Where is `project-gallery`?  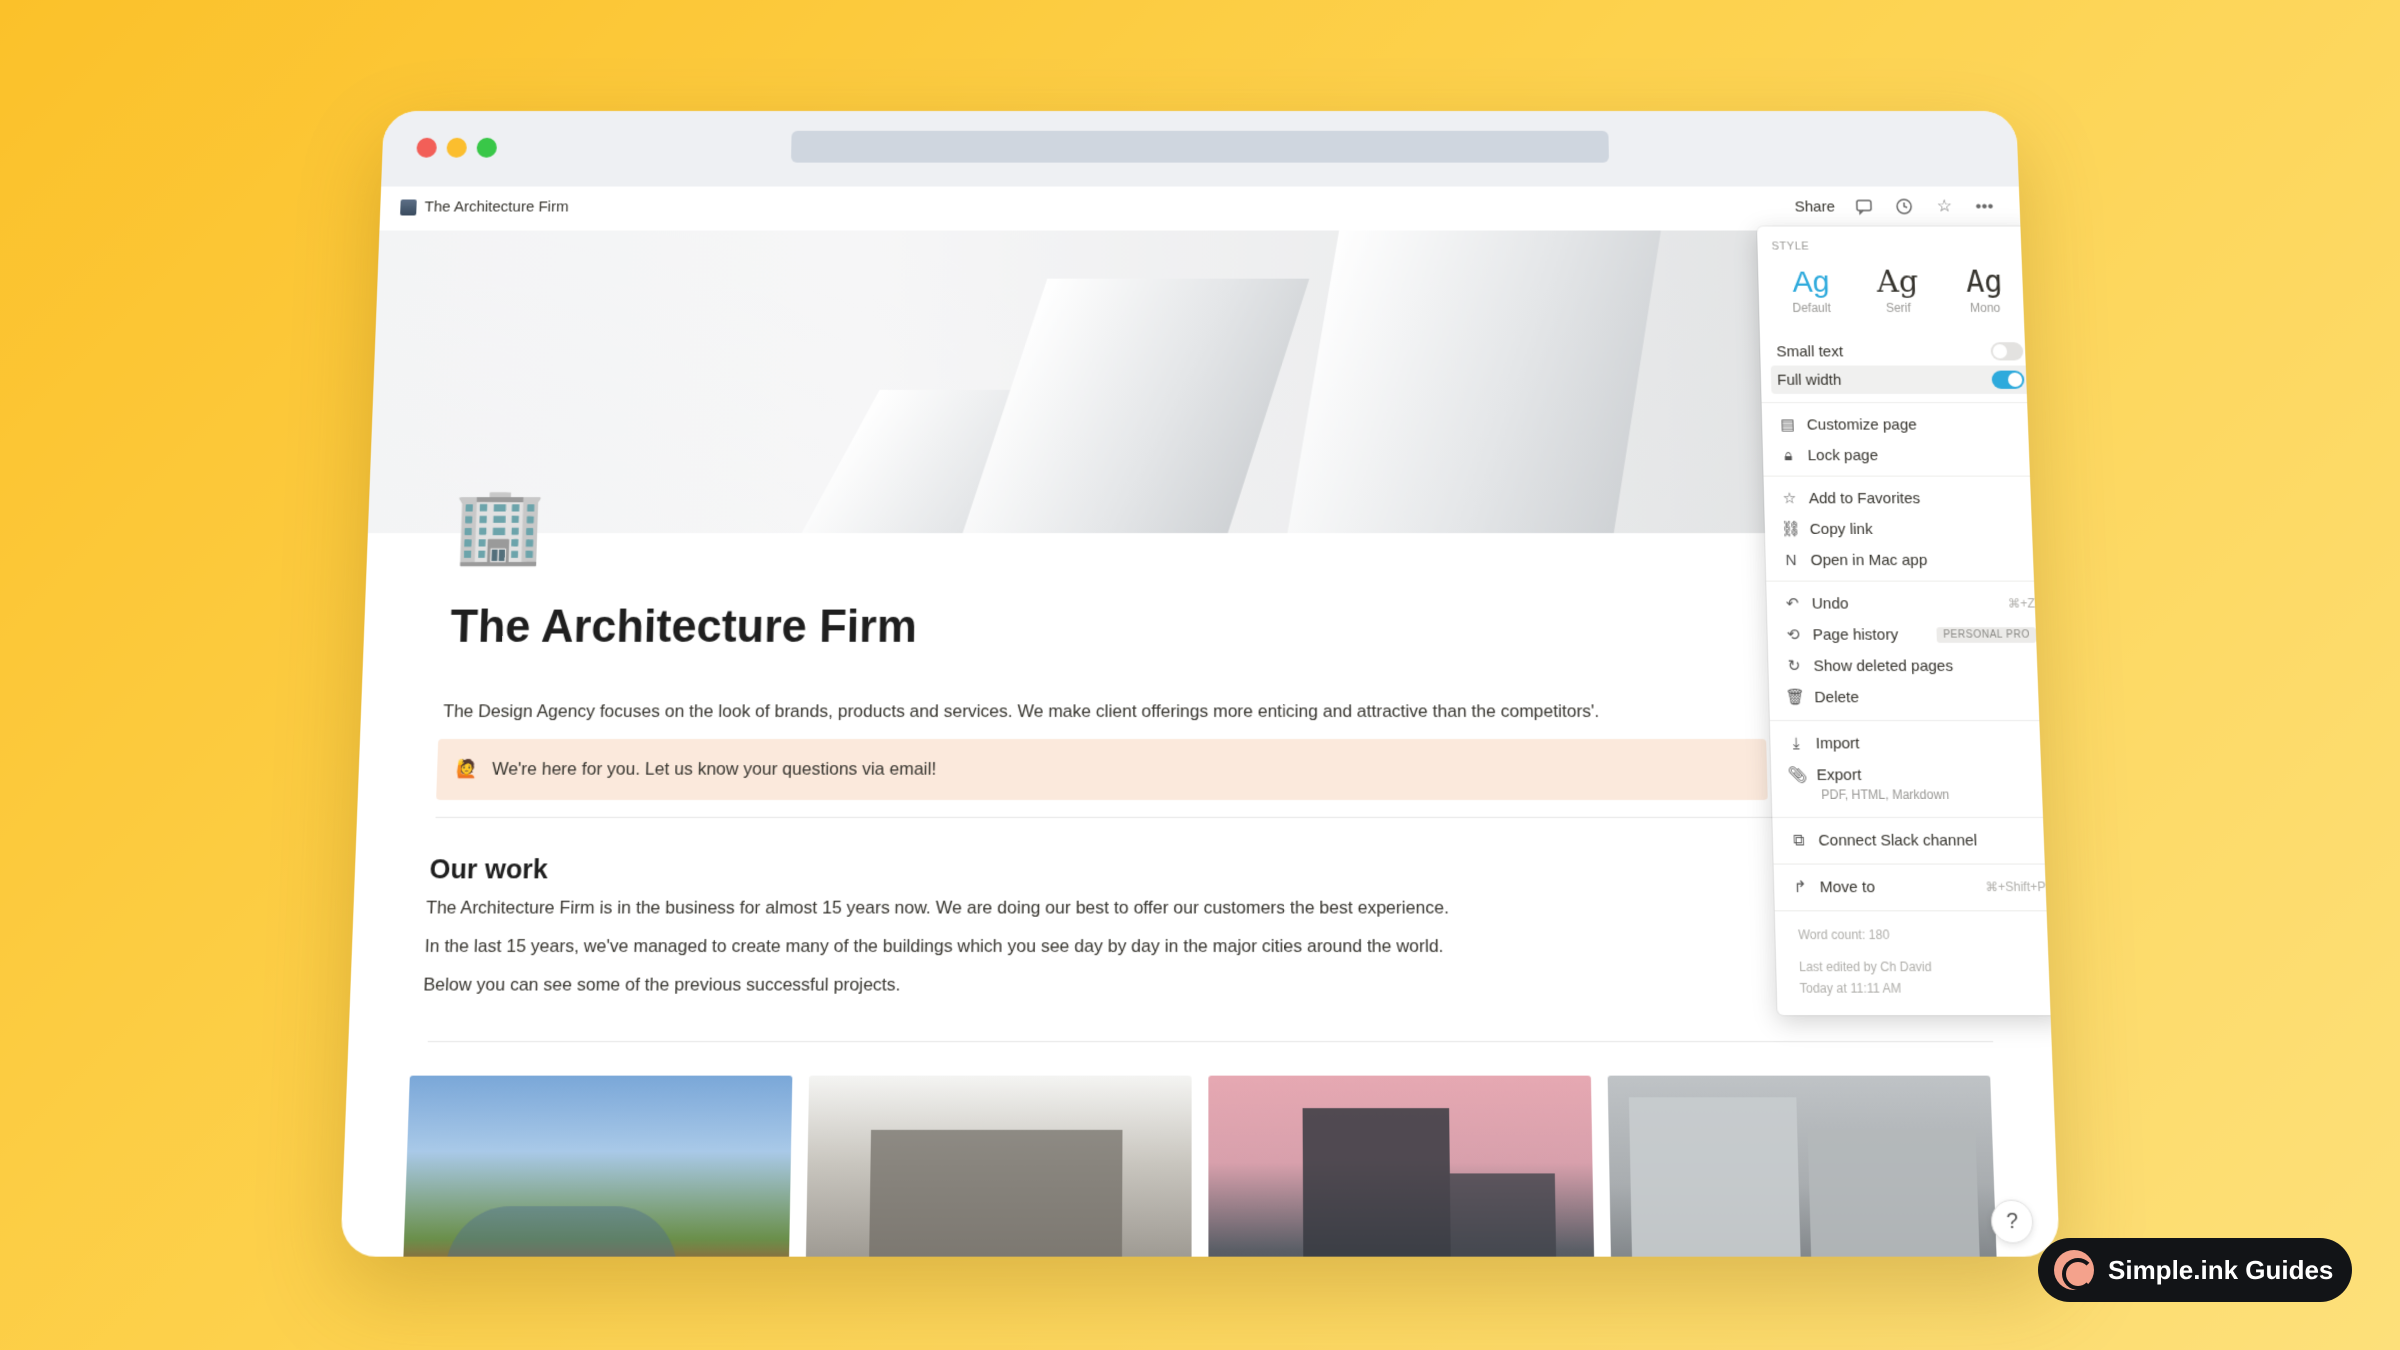 project-gallery is located at coordinates (1200, 1166).